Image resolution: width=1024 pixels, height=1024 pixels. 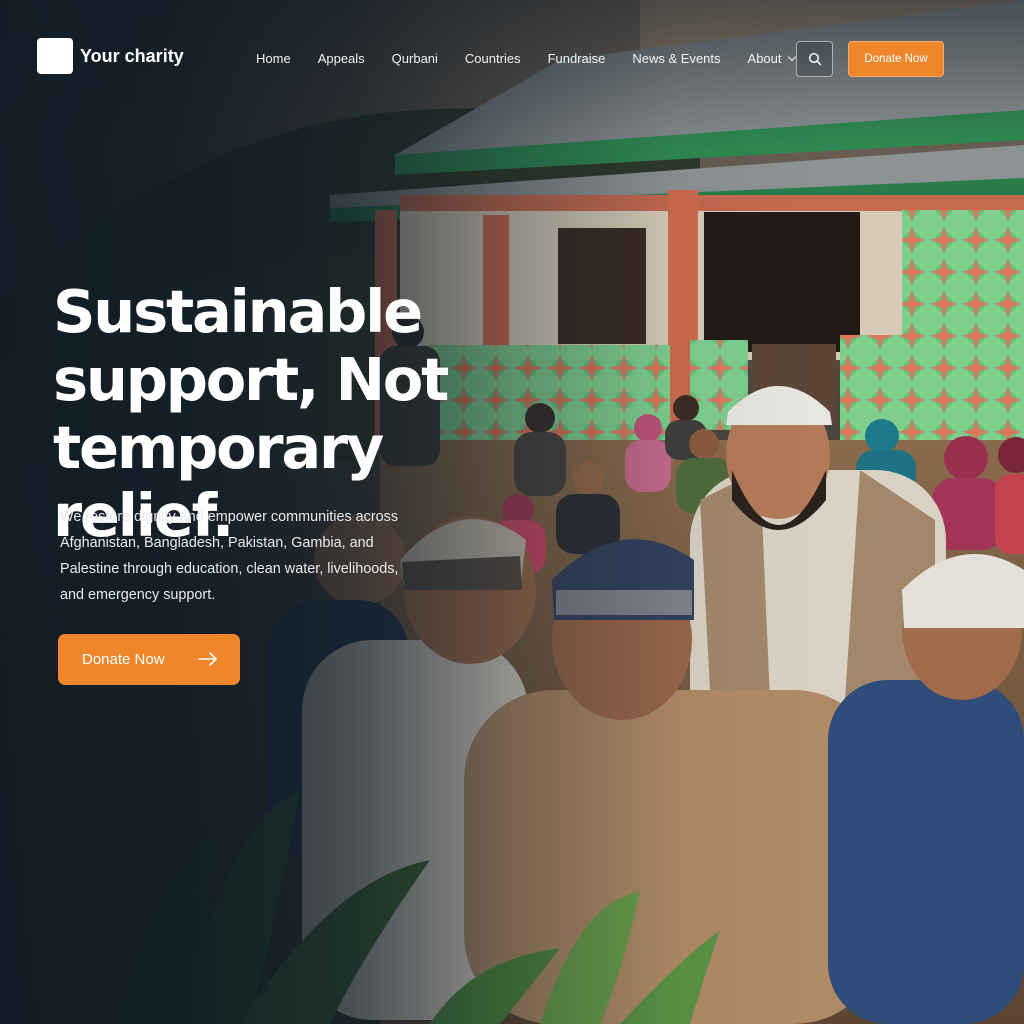 I want to click on search-icon, so click(x=814, y=59).